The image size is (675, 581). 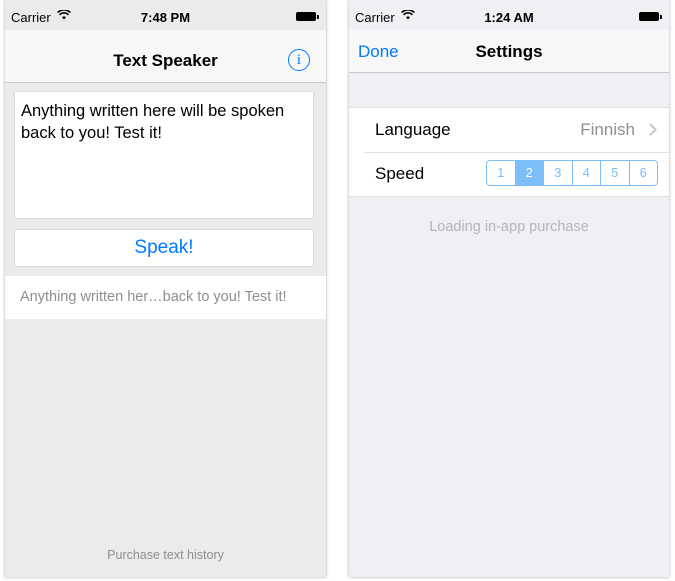 I want to click on speed-option-6: 6, so click(x=644, y=173).